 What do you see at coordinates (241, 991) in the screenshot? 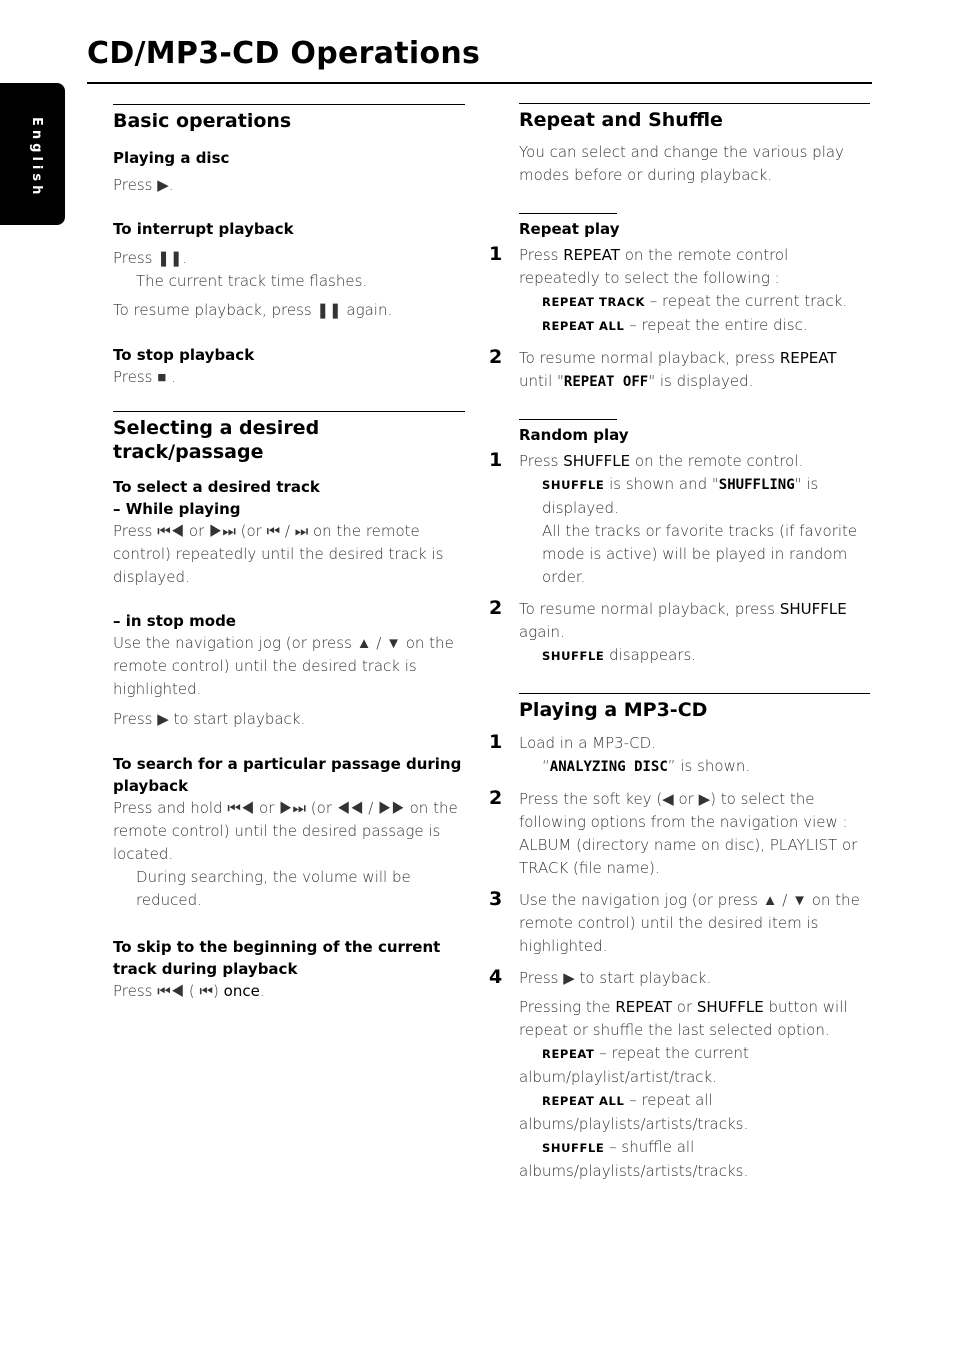
I see `skip-text-bold: once` at bounding box center [241, 991].